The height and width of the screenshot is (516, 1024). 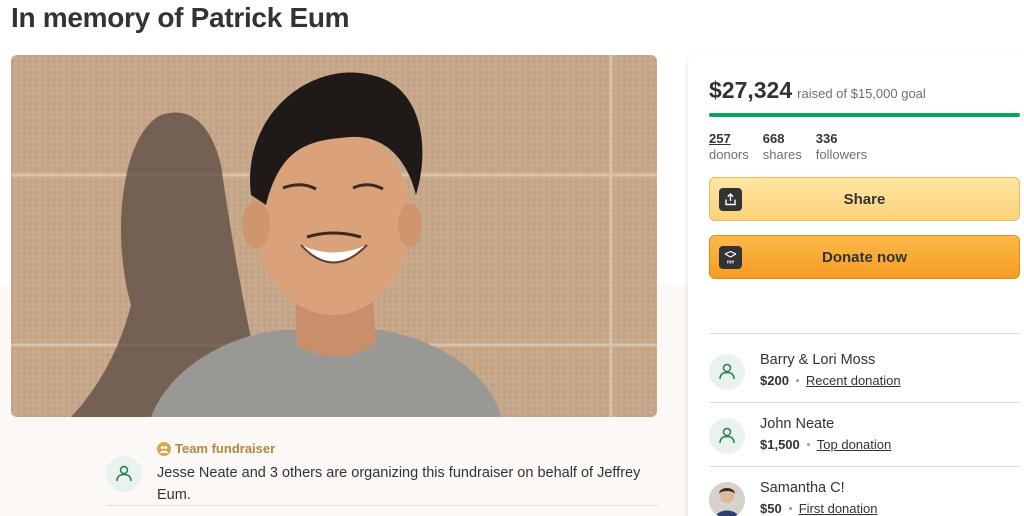 What do you see at coordinates (774, 380) in the screenshot?
I see `donation-amount: $200` at bounding box center [774, 380].